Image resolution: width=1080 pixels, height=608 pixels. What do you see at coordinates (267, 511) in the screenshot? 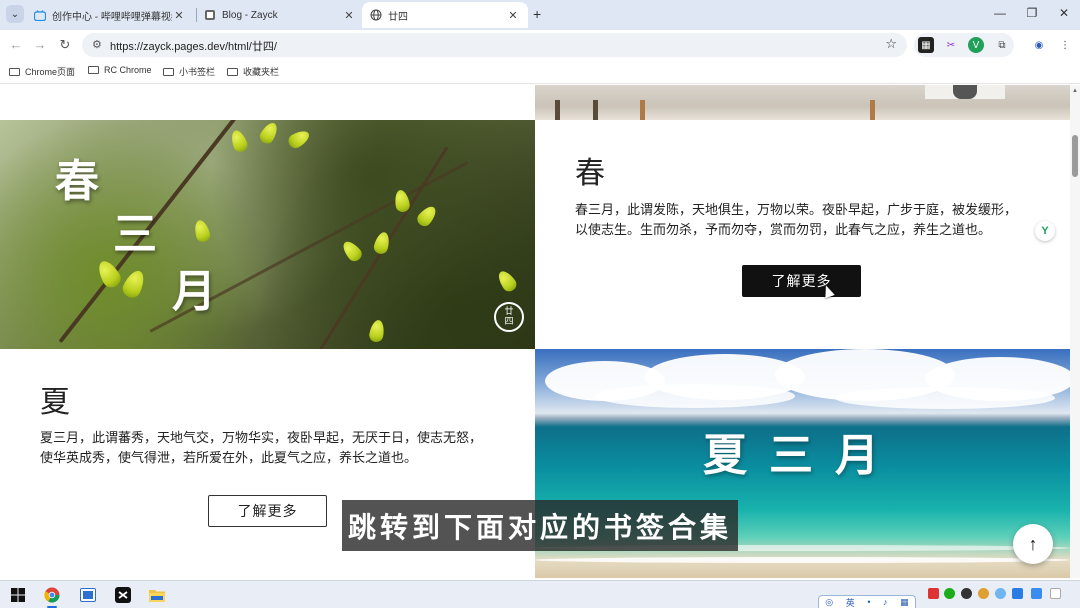
I see `summer-learn-more-button: 了解更多` at bounding box center [267, 511].